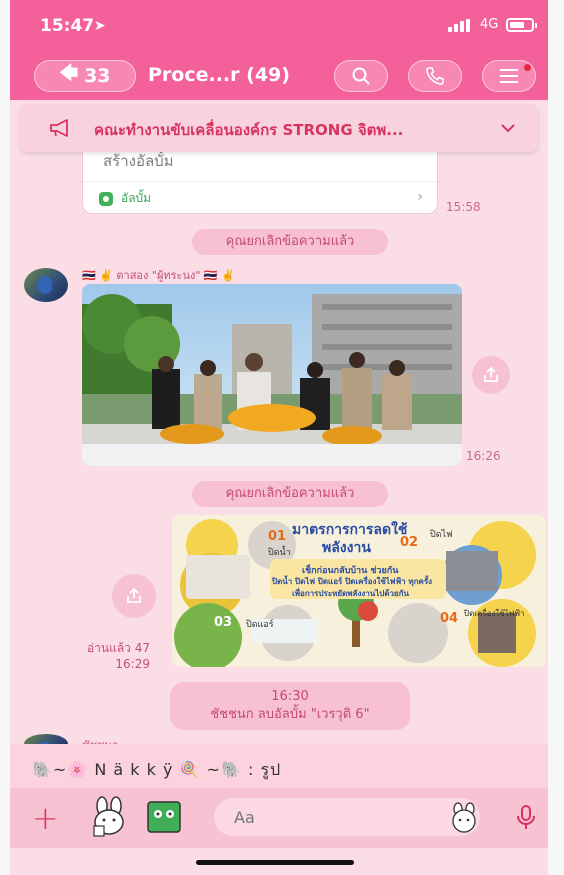  What do you see at coordinates (260, 625) in the screenshot?
I see `poster-step-03-label: ปิดแอร์` at bounding box center [260, 625].